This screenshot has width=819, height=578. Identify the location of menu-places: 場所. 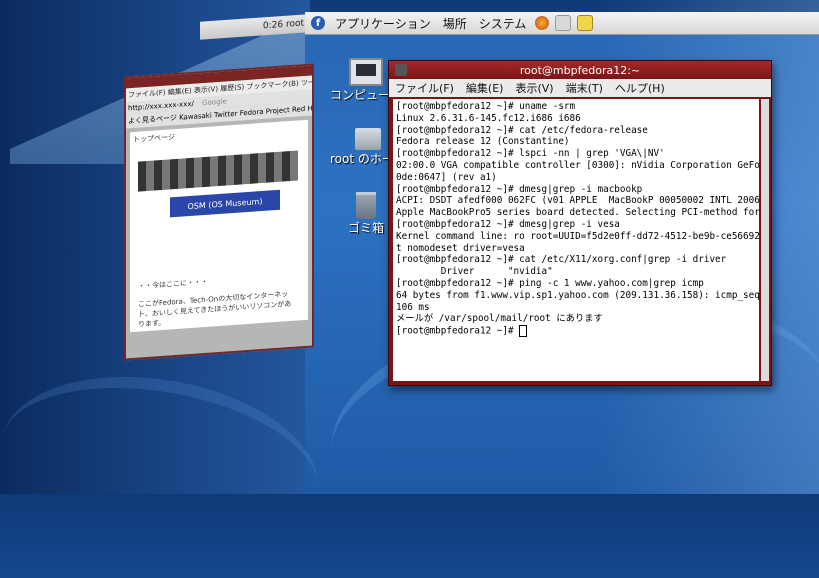
(455, 23).